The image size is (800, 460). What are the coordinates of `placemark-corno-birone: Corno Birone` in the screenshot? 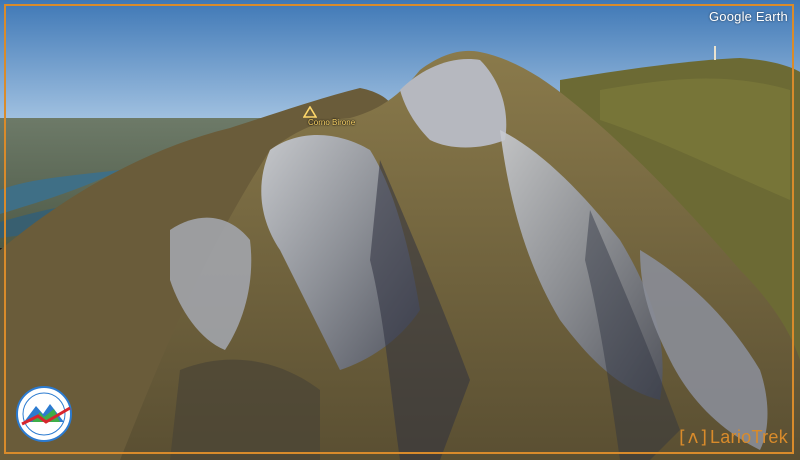 It's located at (335, 118).